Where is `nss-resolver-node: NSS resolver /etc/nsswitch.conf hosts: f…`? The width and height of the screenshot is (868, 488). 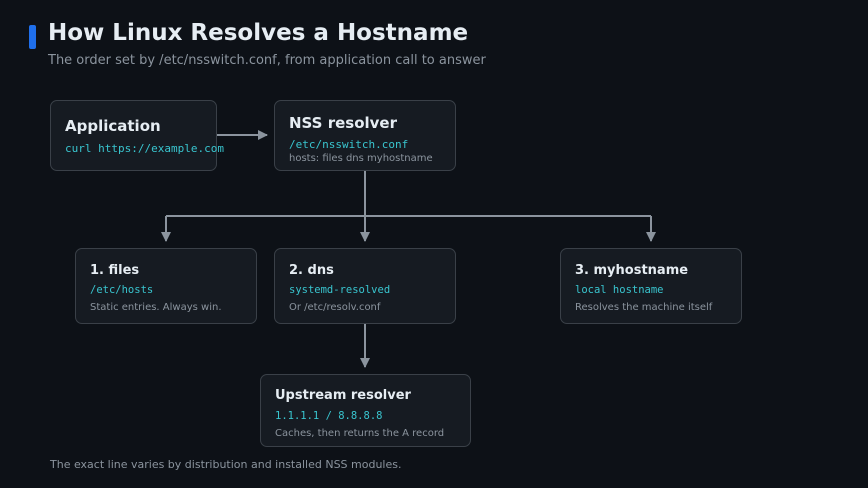 nss-resolver-node: NSS resolver /etc/nsswitch.conf hosts: f… is located at coordinates (365, 135).